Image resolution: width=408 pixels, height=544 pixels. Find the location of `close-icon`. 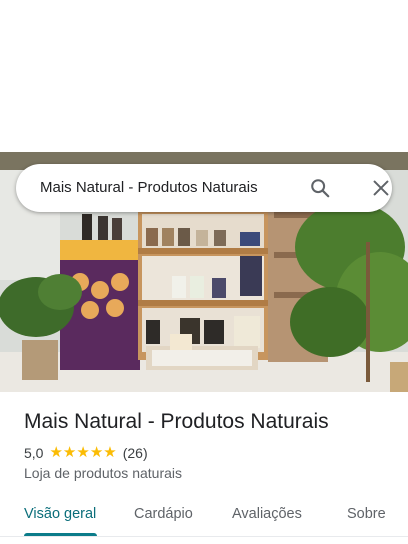

close-icon is located at coordinates (381, 188).